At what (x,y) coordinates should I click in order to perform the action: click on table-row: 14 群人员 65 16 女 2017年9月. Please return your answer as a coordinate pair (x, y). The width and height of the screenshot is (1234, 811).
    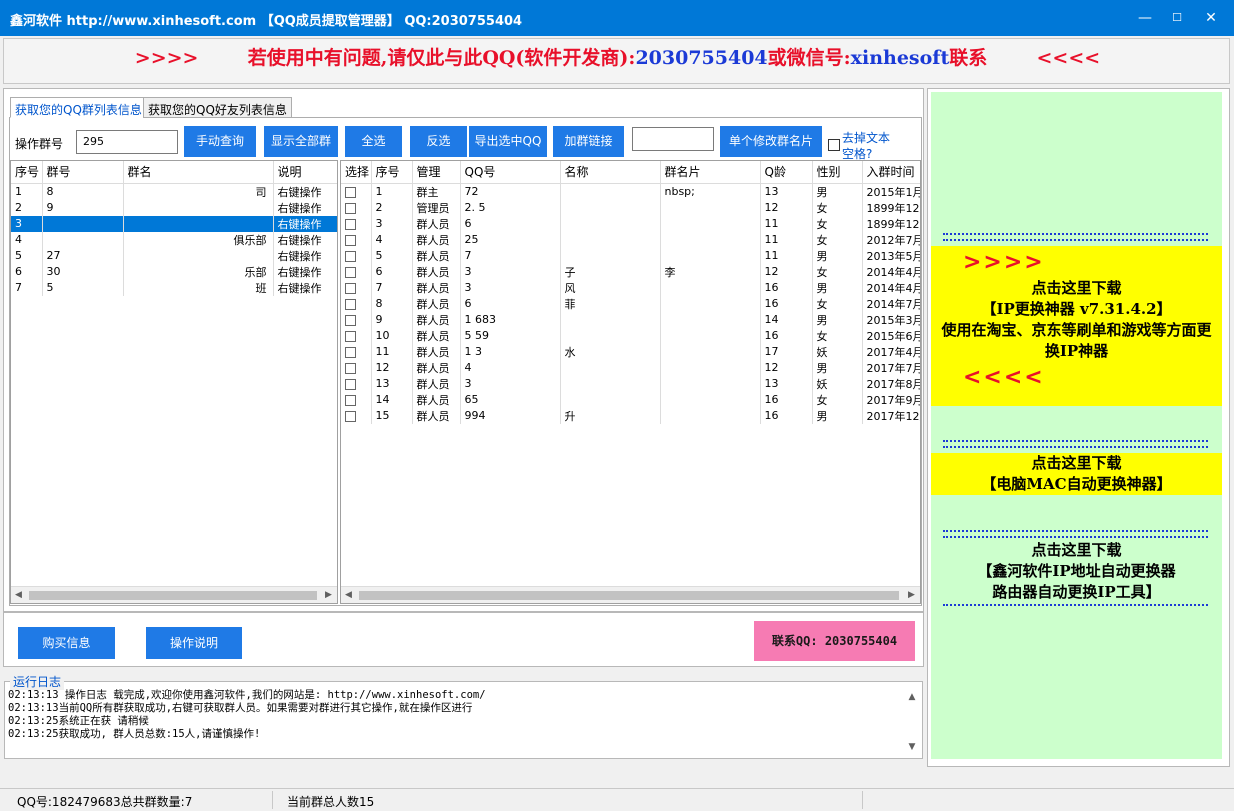
    Looking at the image, I should click on (630, 399).